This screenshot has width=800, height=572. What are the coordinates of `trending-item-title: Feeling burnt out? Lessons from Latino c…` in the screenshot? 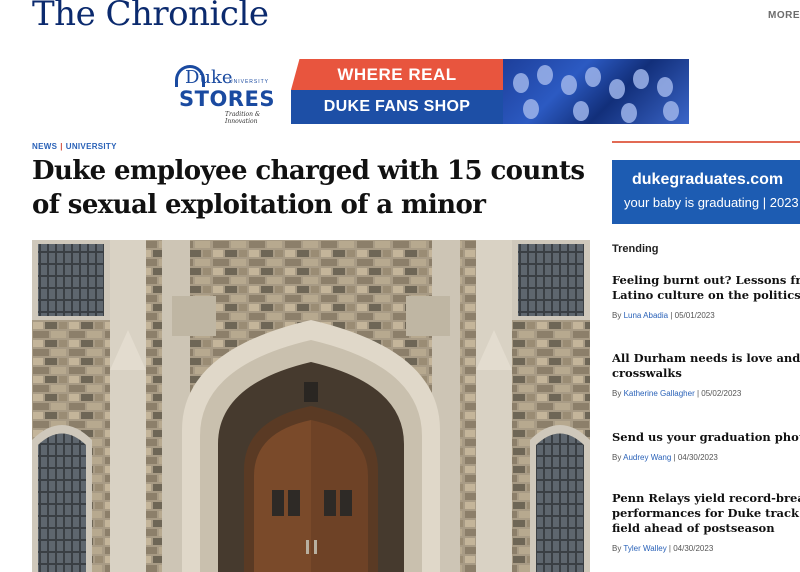 It's located at (706, 288).